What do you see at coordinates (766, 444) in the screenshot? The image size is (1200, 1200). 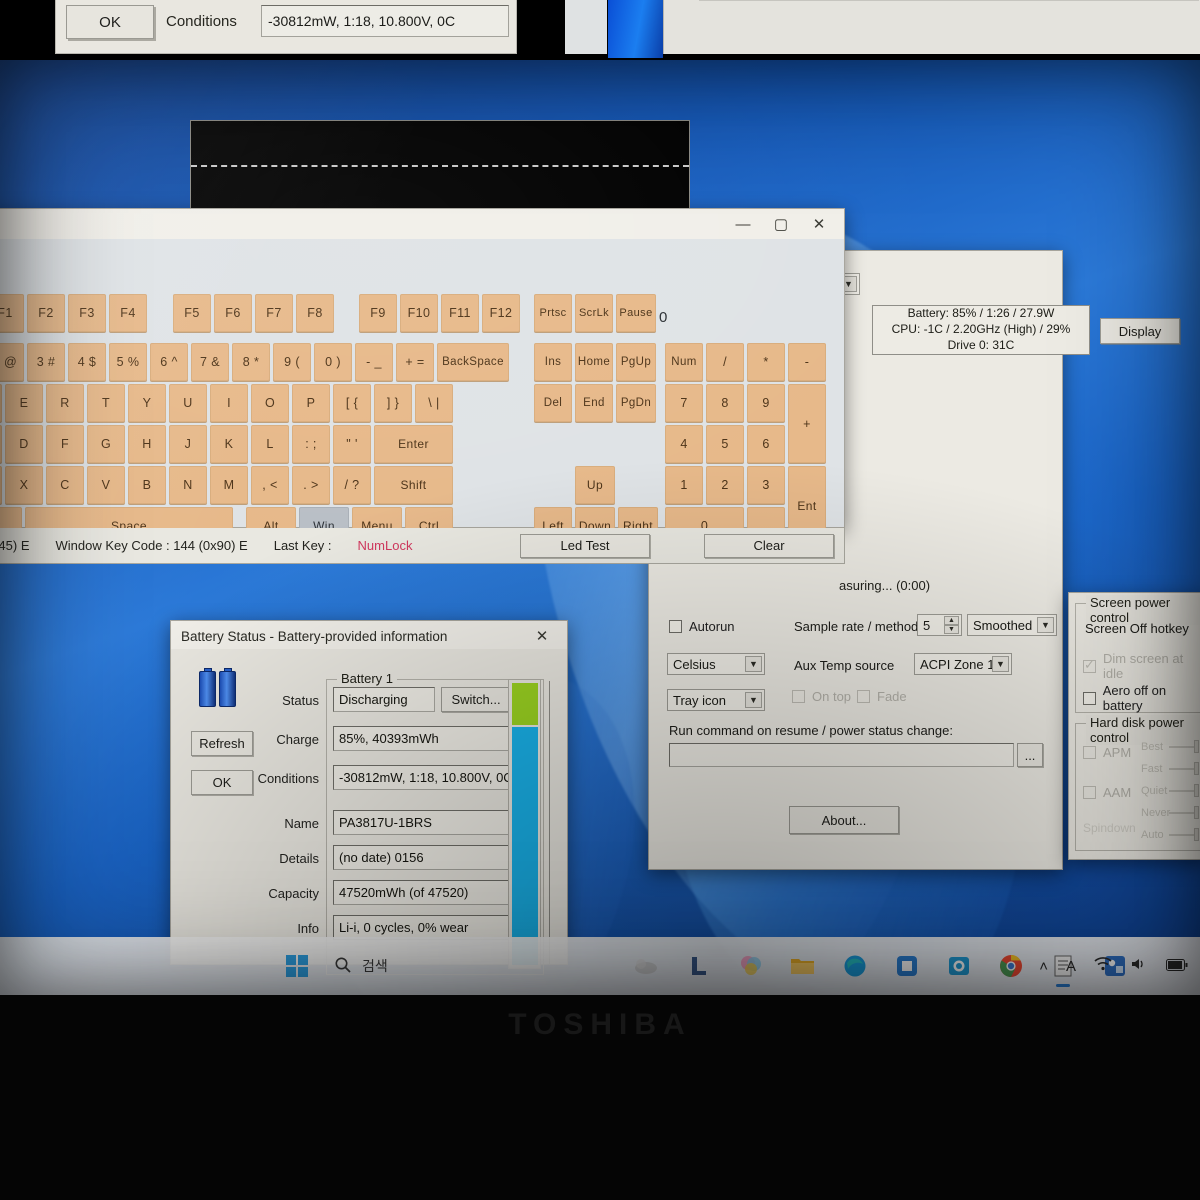 I see `key-numpad-6: 6` at bounding box center [766, 444].